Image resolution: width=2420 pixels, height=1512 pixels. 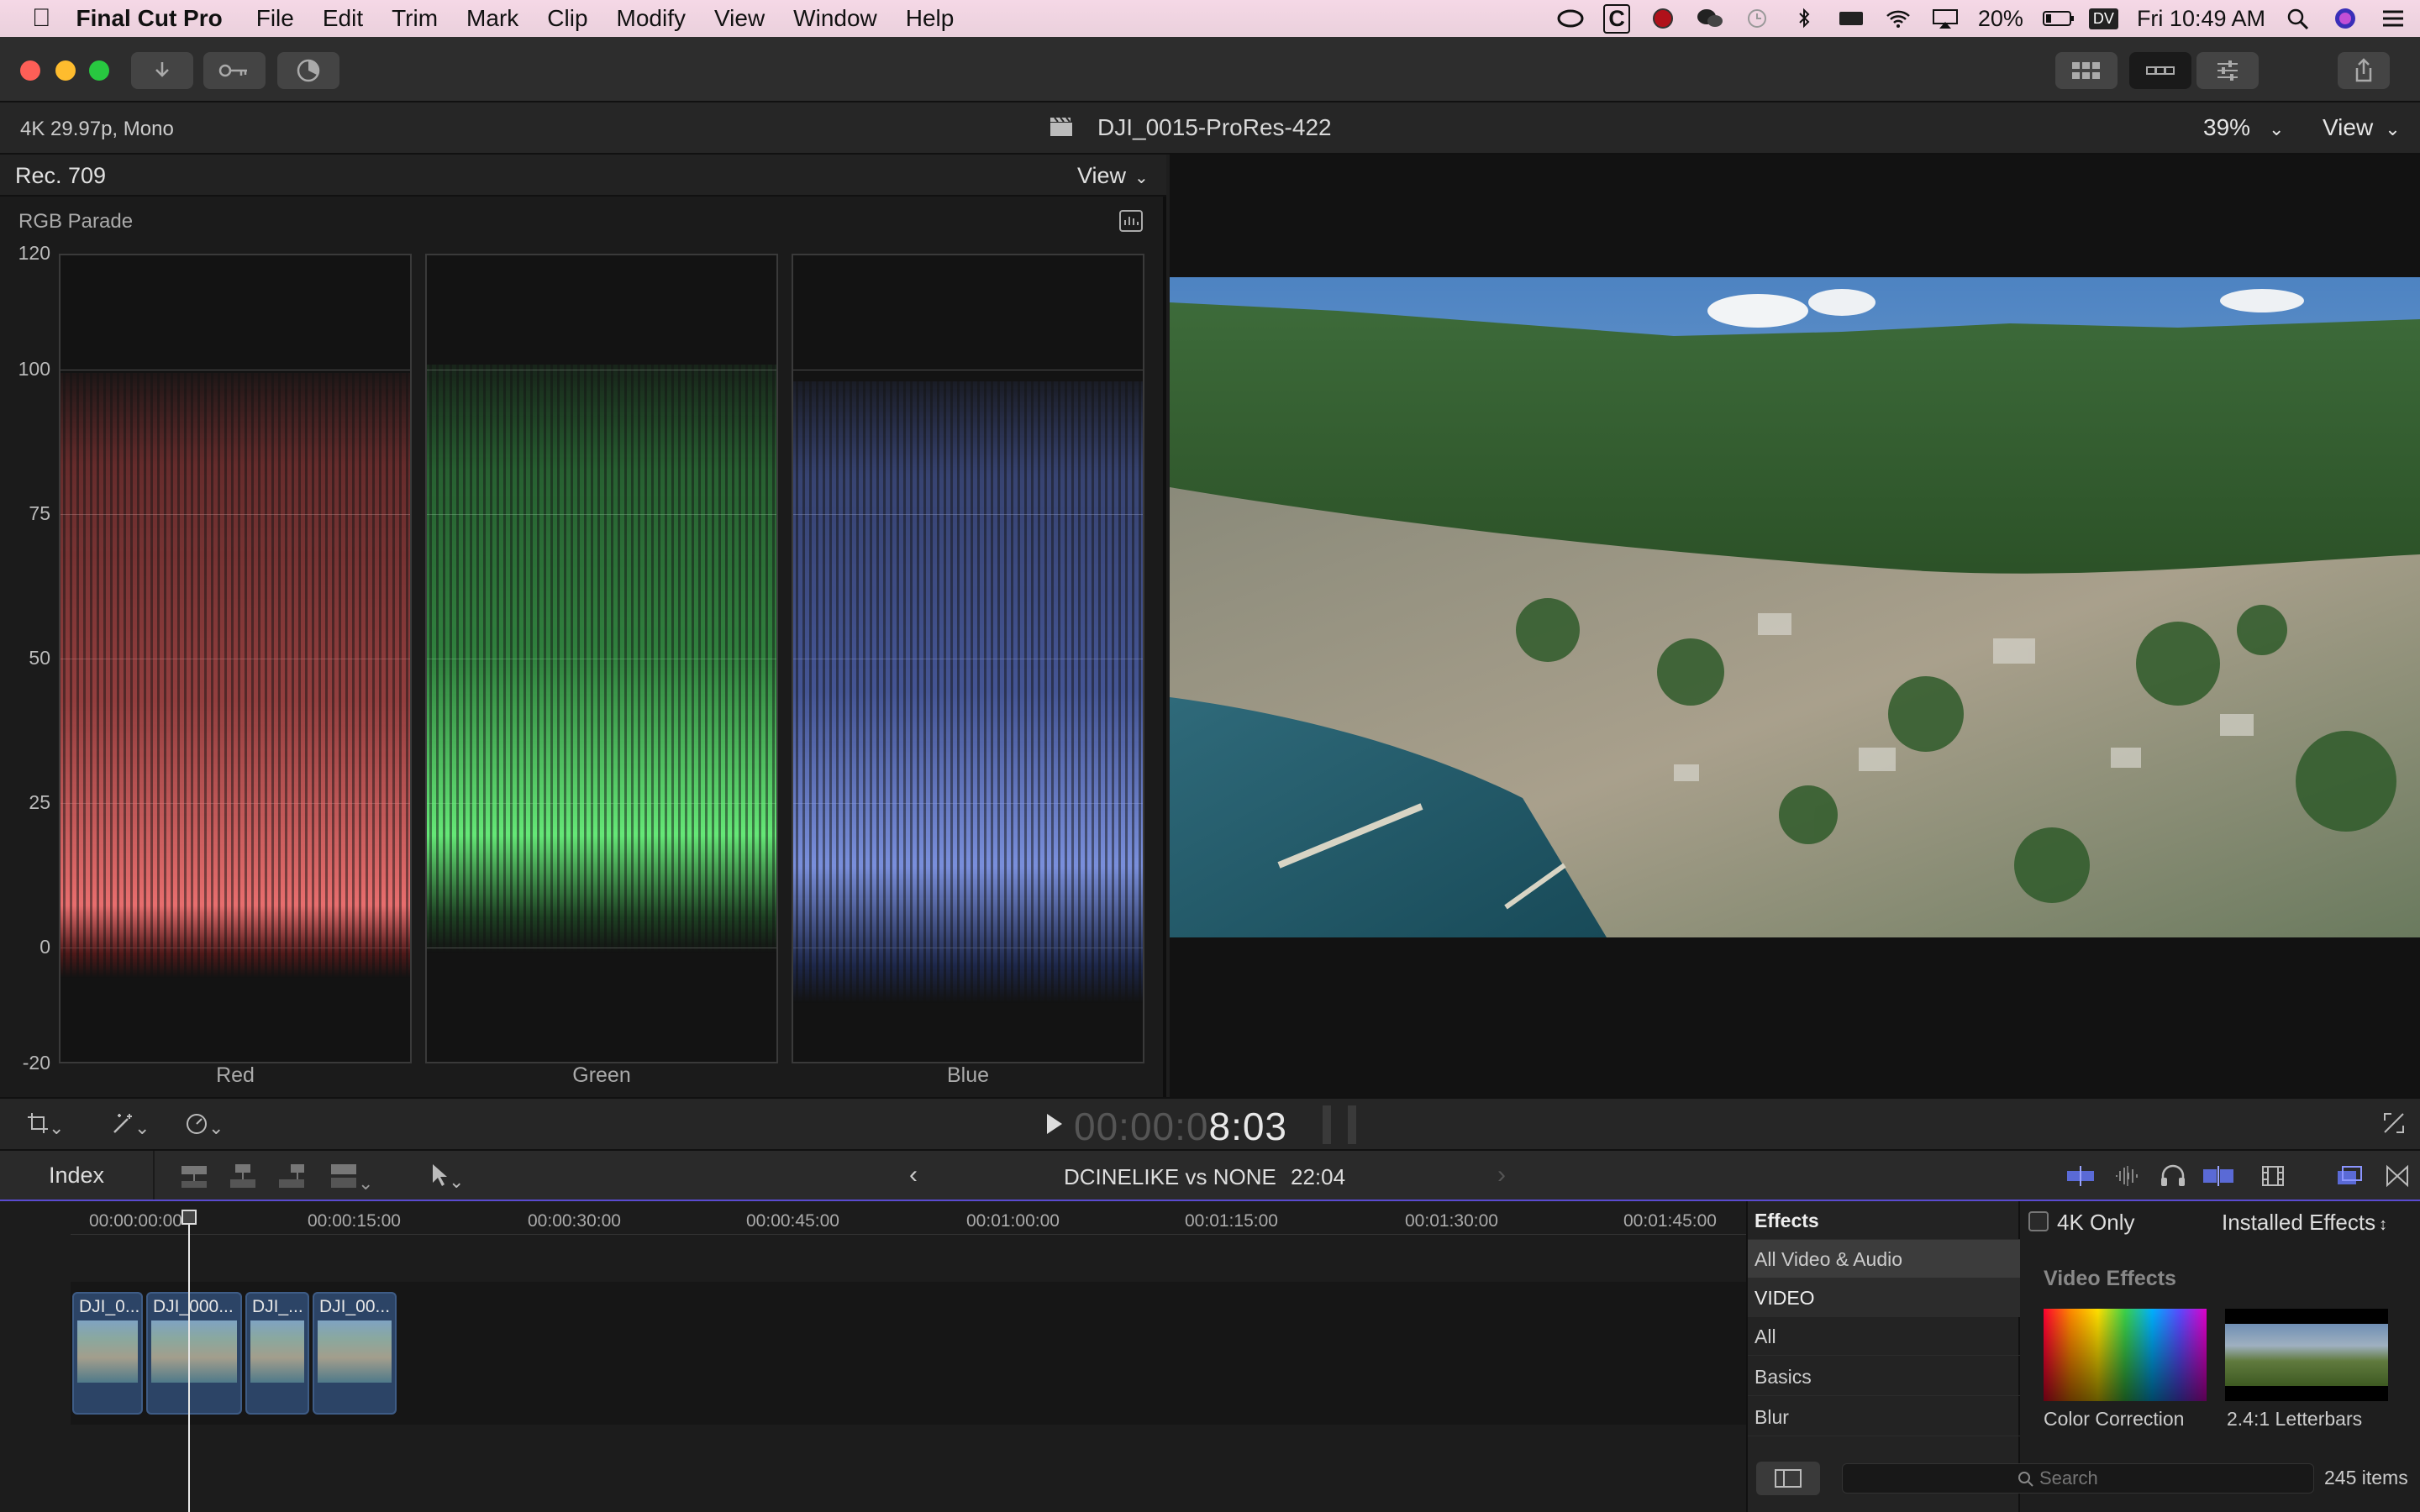 What do you see at coordinates (2394, 1125) in the screenshot?
I see `fullscreen-button` at bounding box center [2394, 1125].